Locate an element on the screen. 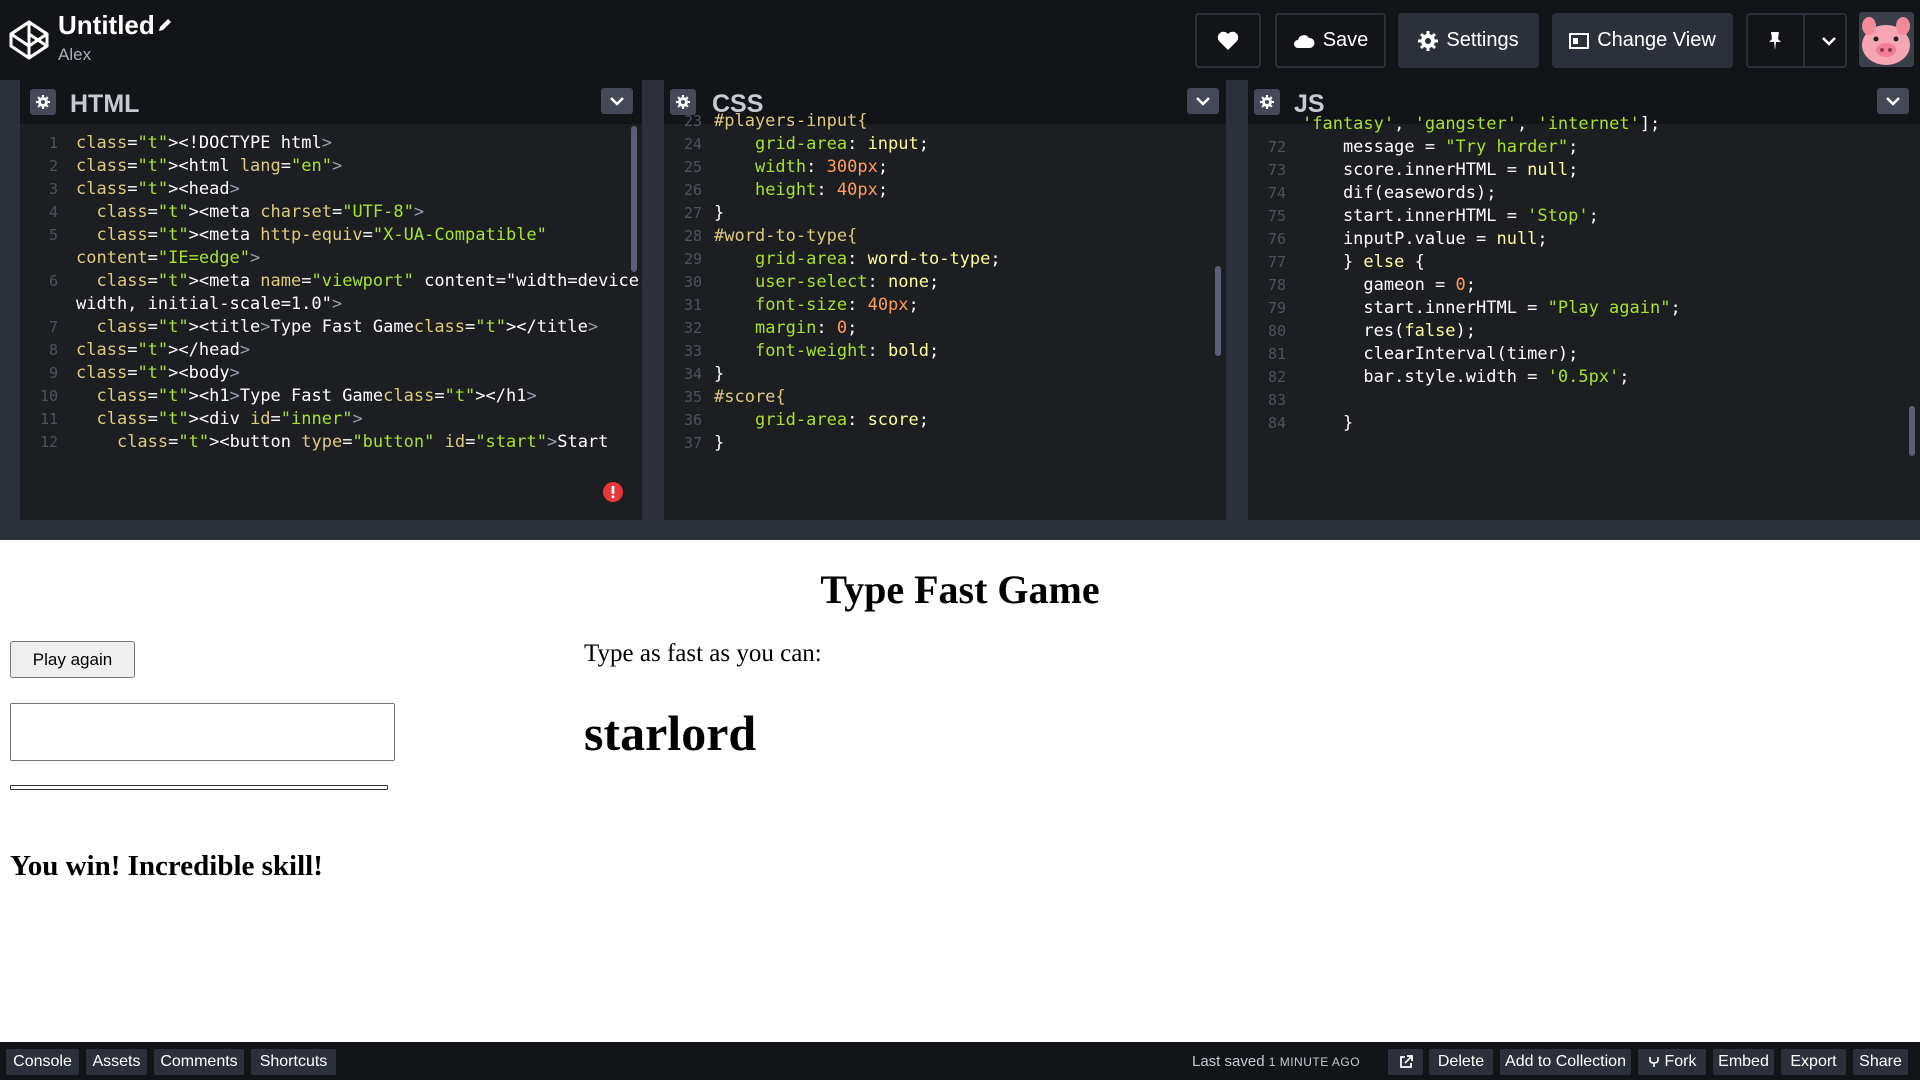  html-editor-dropdown is located at coordinates (617, 101).